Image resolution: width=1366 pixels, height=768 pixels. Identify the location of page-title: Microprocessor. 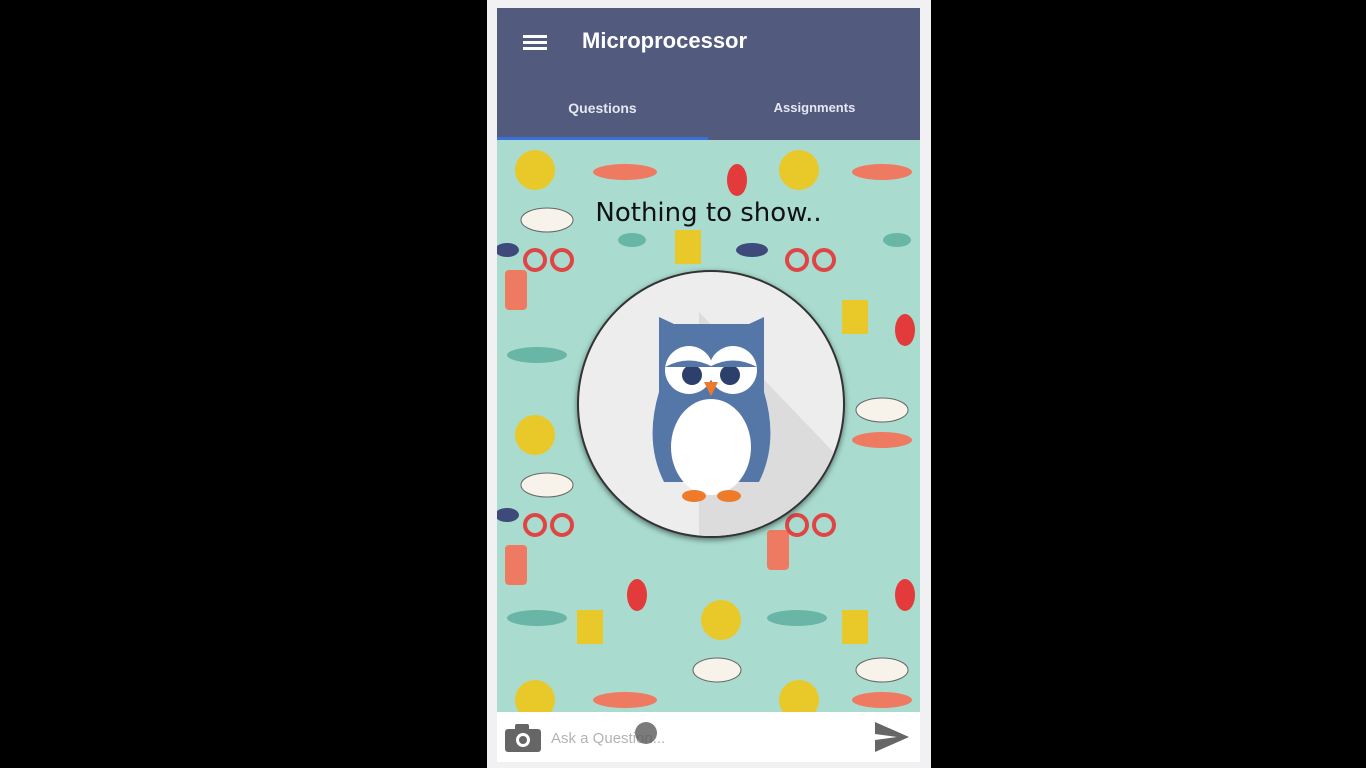
(665, 40).